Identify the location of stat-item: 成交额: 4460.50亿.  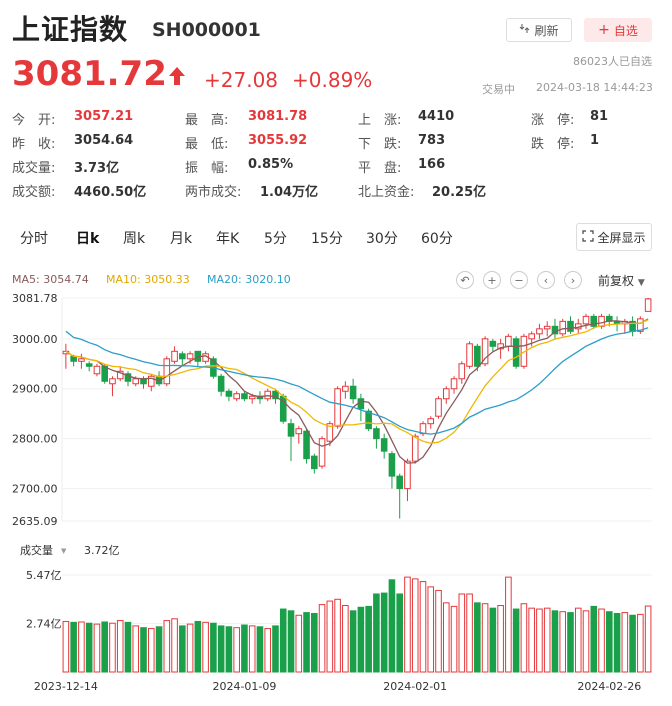
(79, 190).